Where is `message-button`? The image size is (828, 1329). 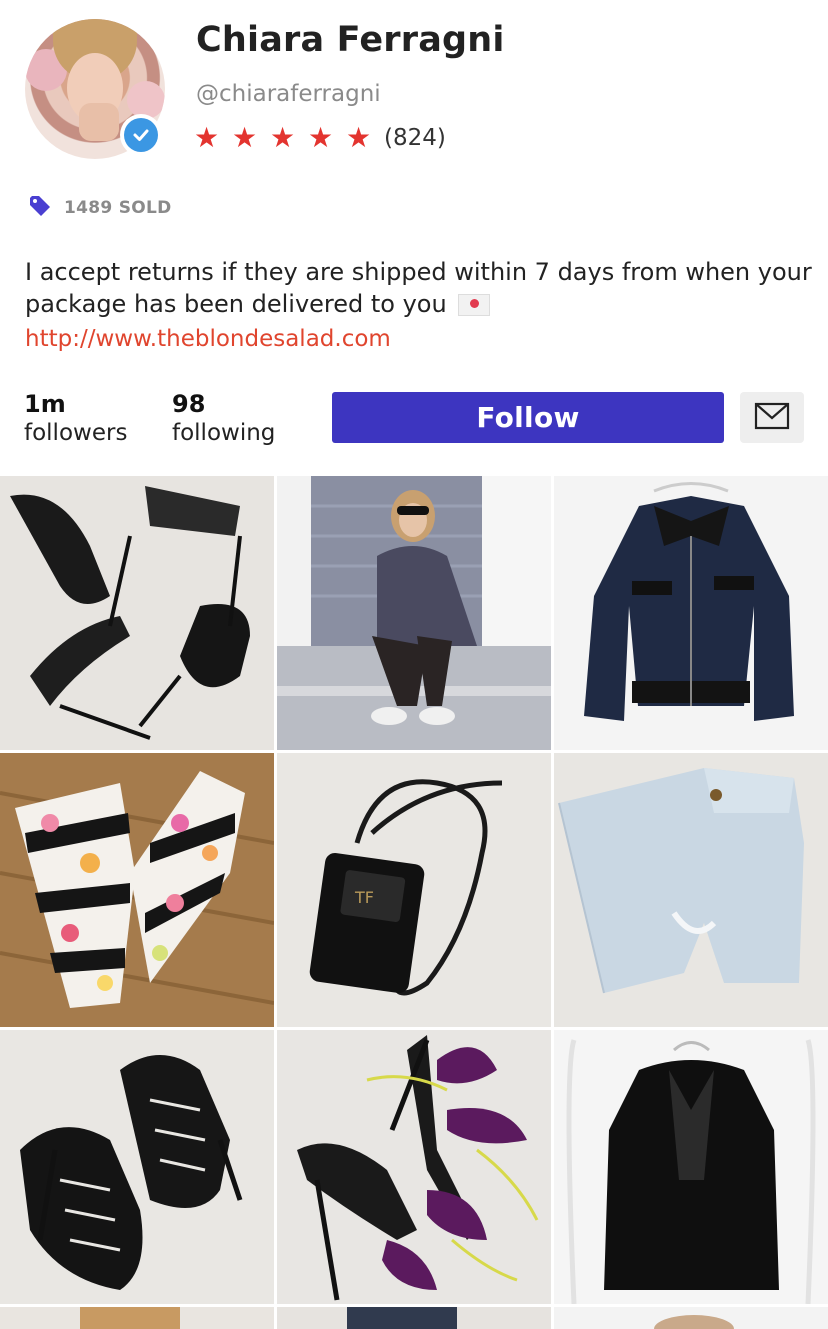 message-button is located at coordinates (772, 417).